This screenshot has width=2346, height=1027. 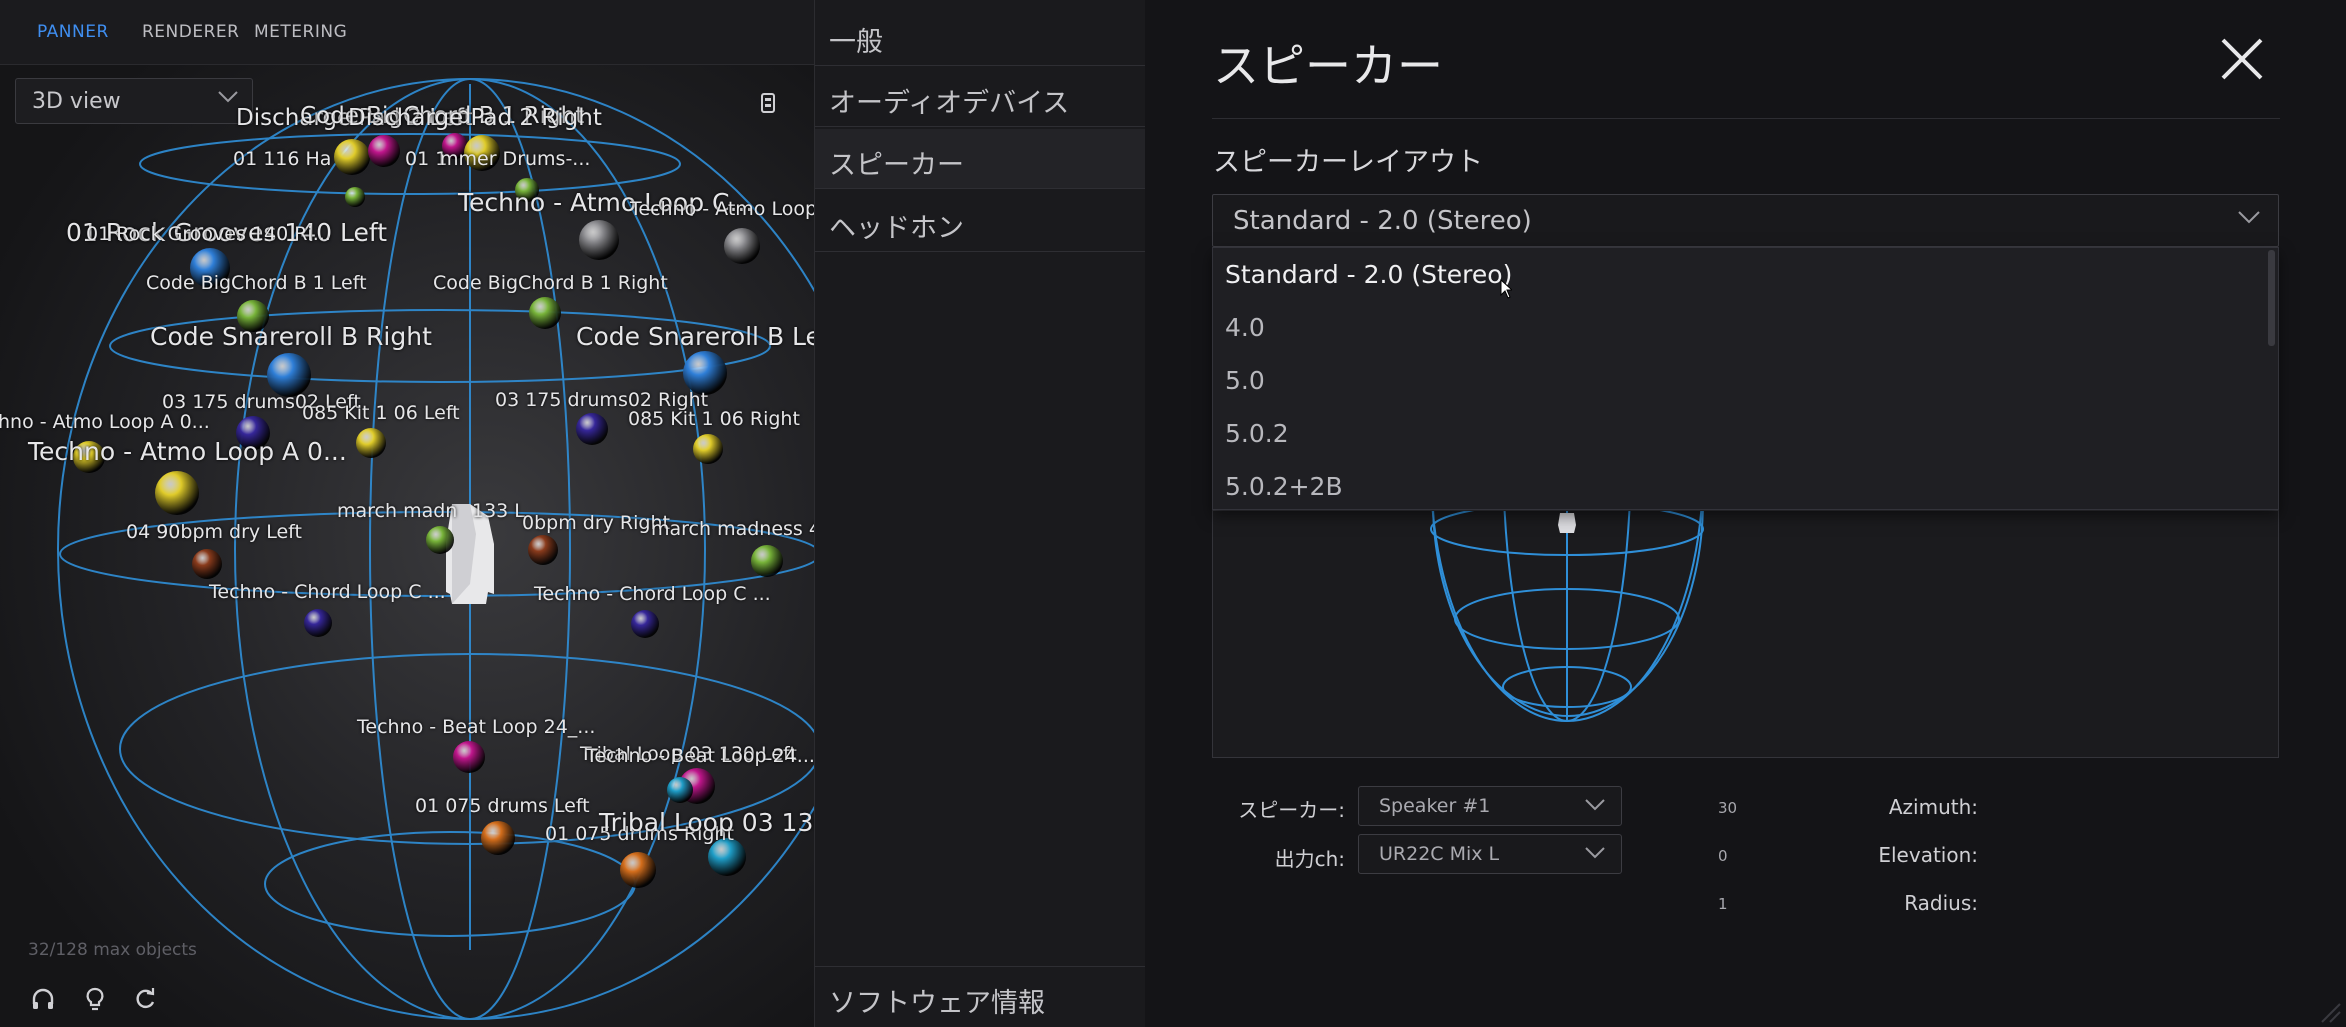 I want to click on nav-item-label: ソフトウェア情報, so click(x=937, y=1003).